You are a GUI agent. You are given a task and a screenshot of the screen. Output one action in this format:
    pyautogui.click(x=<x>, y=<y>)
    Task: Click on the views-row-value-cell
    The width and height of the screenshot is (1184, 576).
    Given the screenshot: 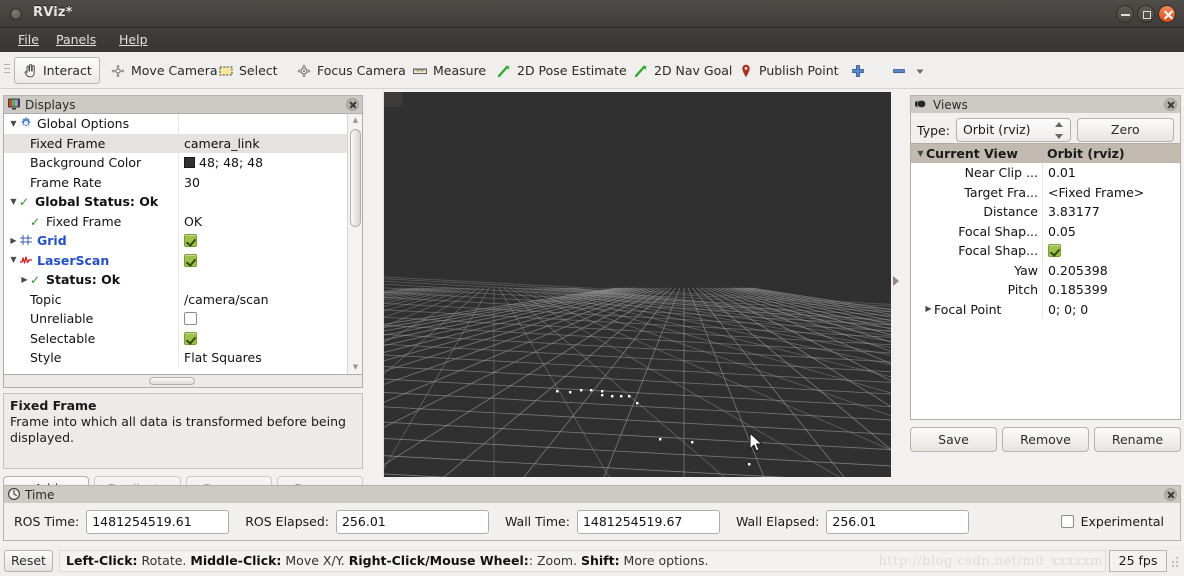 What is the action you would take?
    pyautogui.click(x=1111, y=251)
    